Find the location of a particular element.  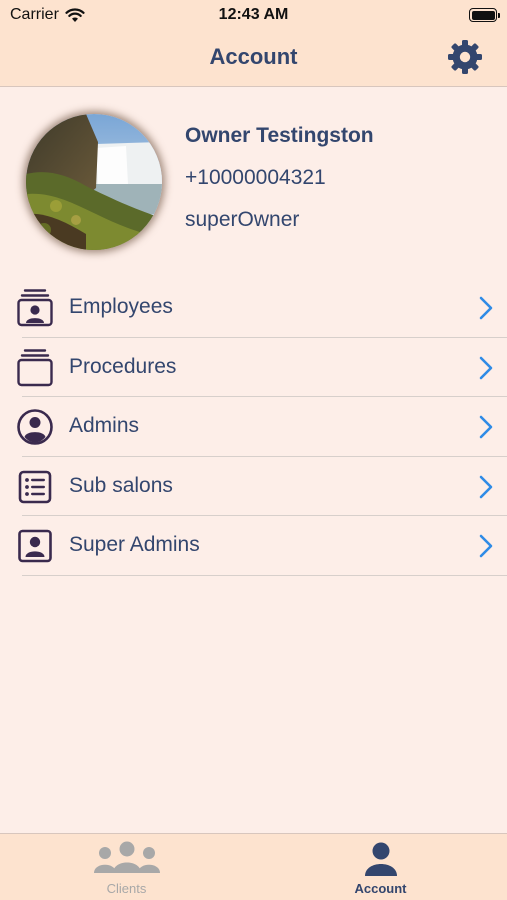

menu-item-label: Employees is located at coordinates (121, 306).